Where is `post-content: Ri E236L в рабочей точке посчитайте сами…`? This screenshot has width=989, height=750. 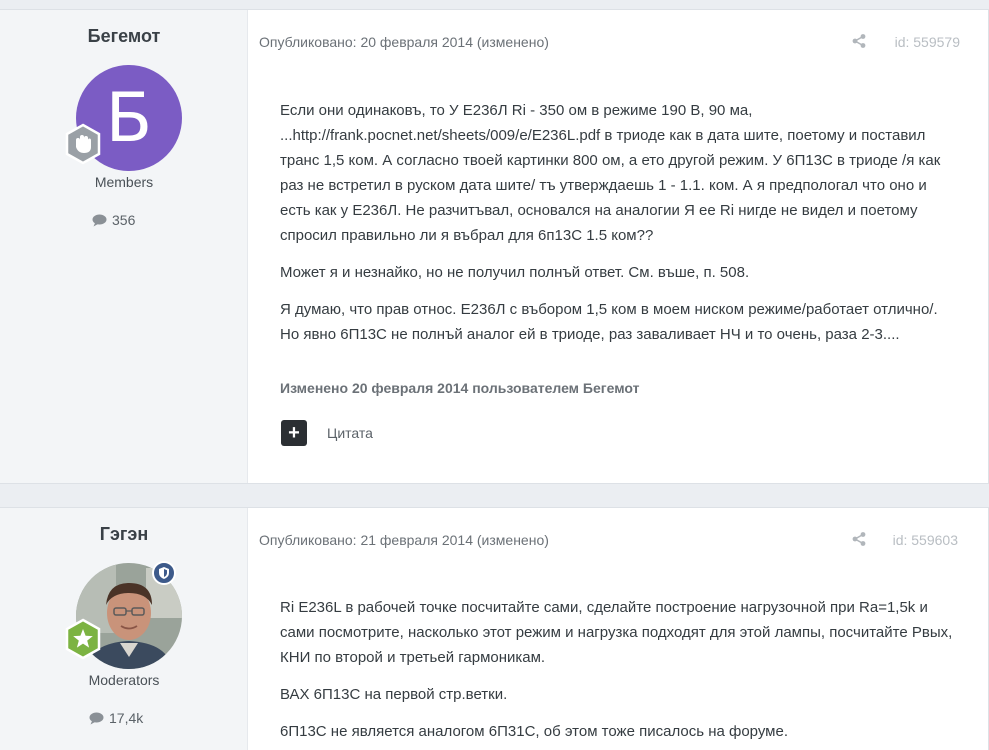 post-content: Ri E236L в рабочей точке посчитайте сами… is located at coordinates (620, 672).